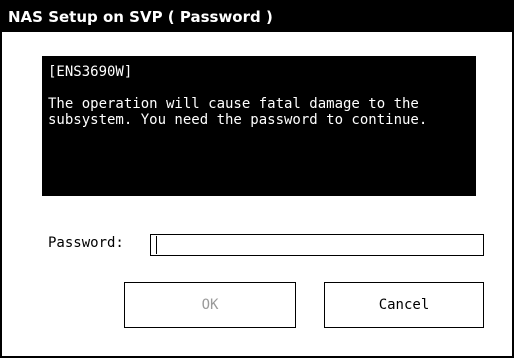  What do you see at coordinates (156, 245) in the screenshot?
I see `text-caret` at bounding box center [156, 245].